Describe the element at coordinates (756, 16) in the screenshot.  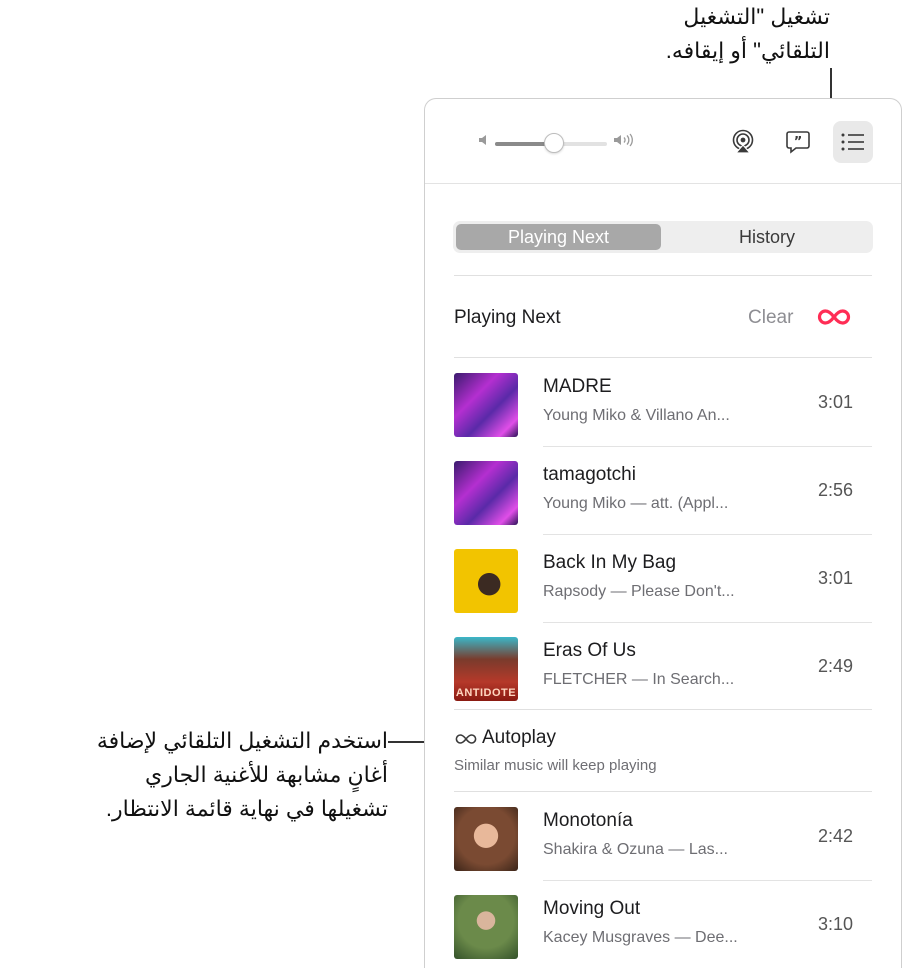
I see `callout-line: تشغيل "التشغيل` at that location.